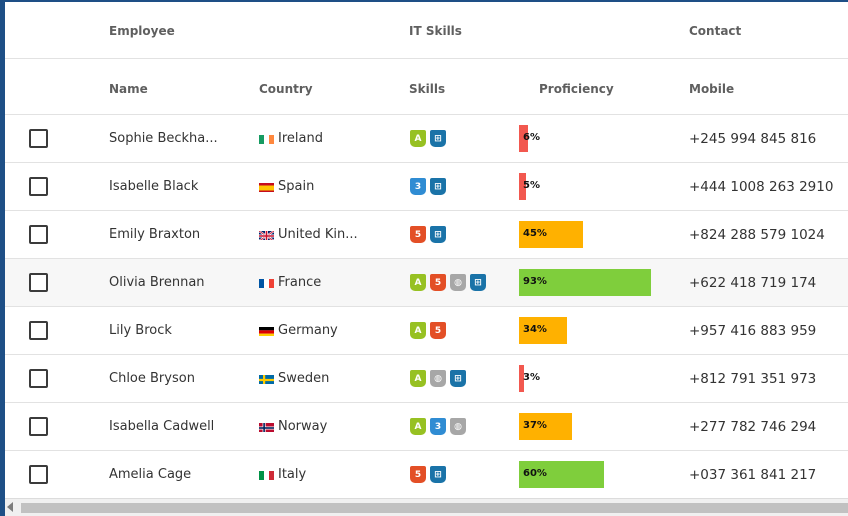 The image size is (848, 516). Describe the element at coordinates (157, 282) in the screenshot. I see `employee-name: Olivia Brennan` at that location.